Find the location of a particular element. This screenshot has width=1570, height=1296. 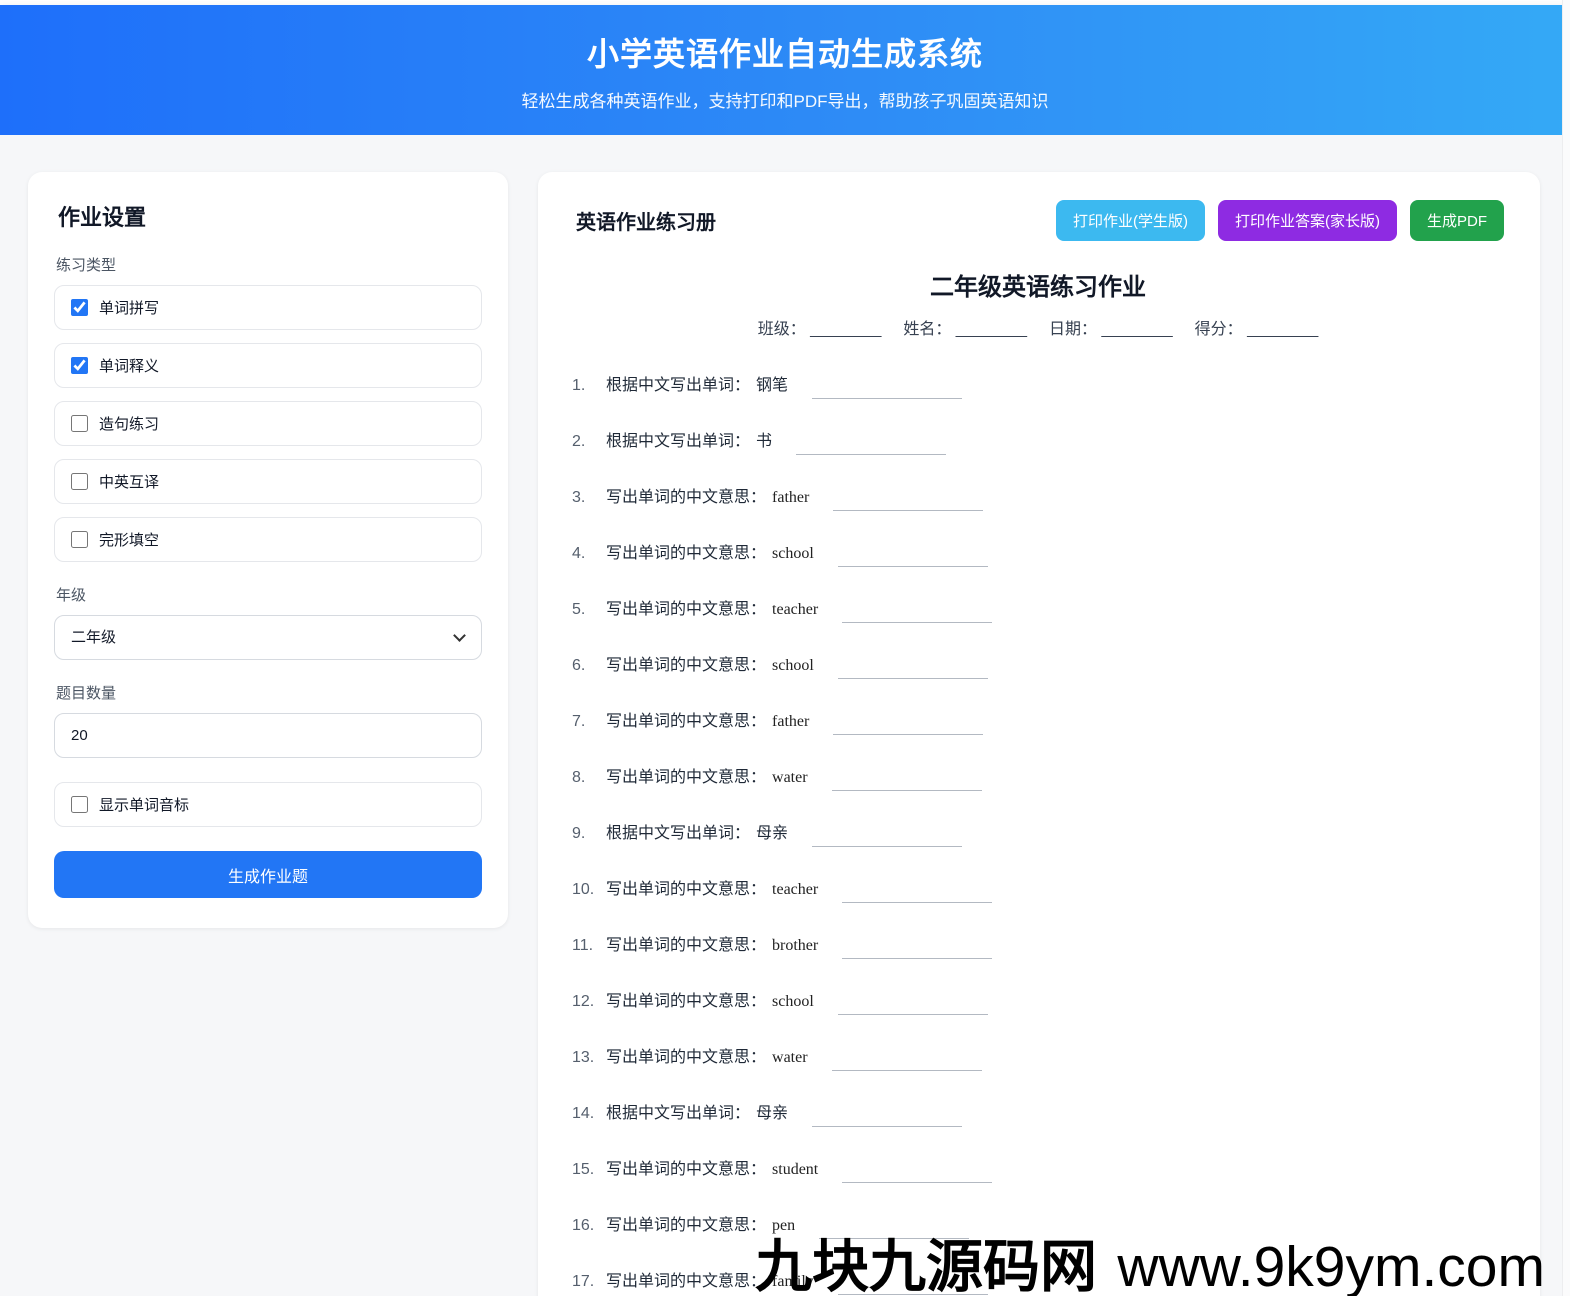

question-number: 3. is located at coordinates (579, 497).